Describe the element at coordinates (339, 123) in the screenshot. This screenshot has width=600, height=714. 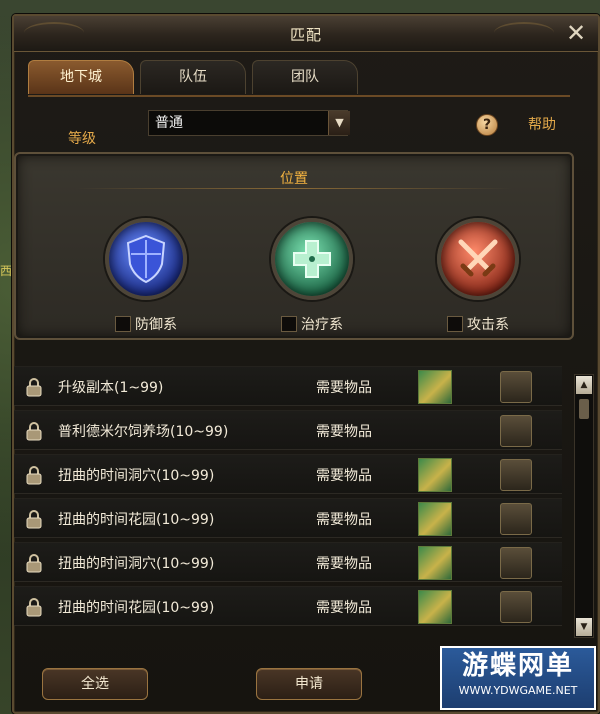
I see `chevron-down-icon: ▼` at that location.